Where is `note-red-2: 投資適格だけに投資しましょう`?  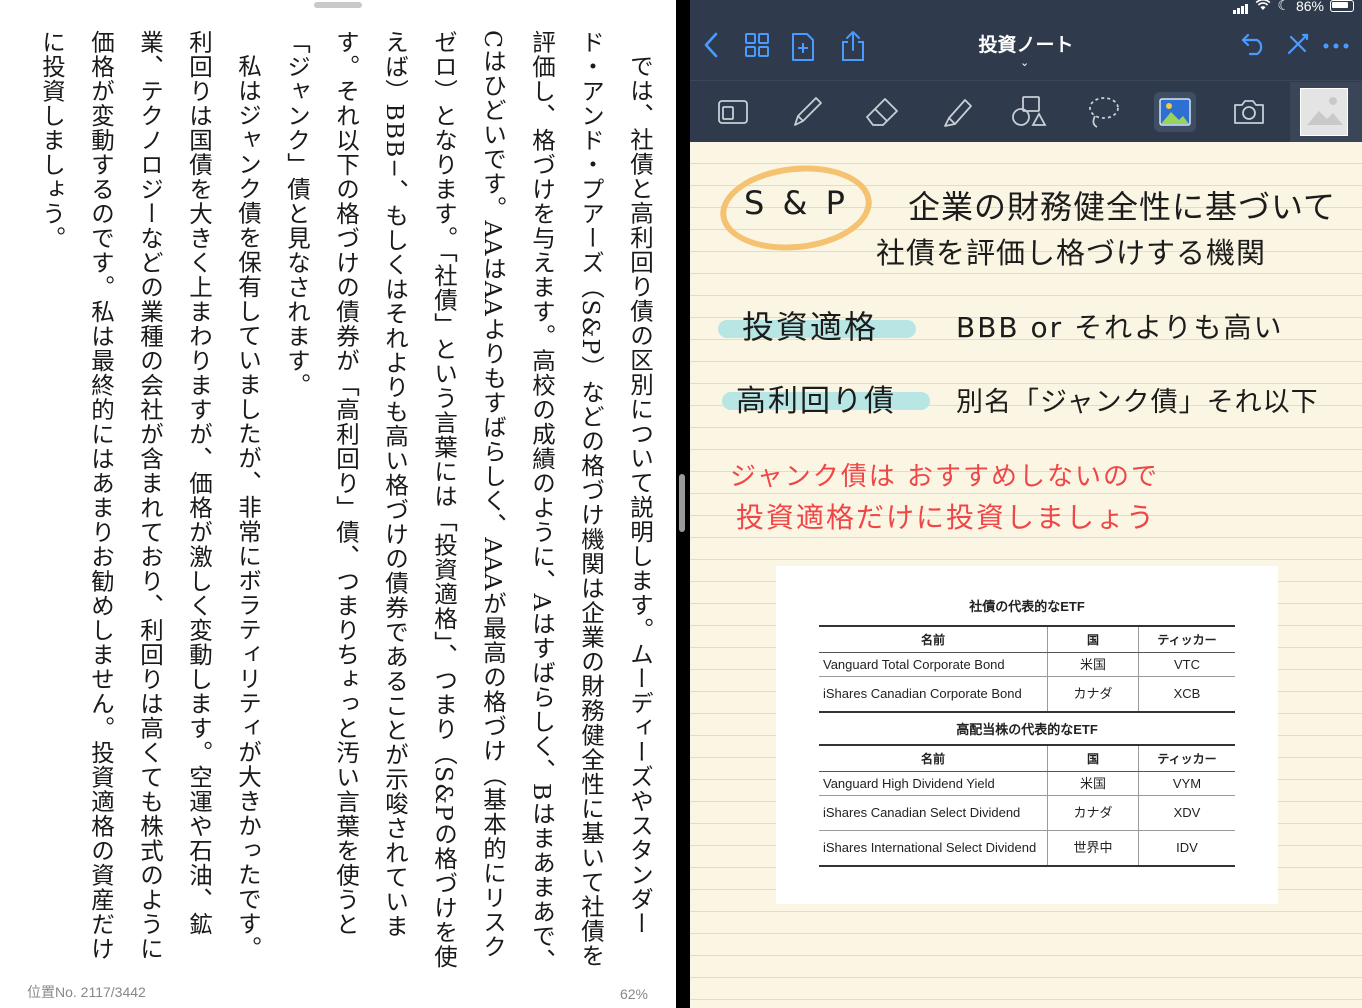
note-red-2: 投資適格だけに投資しましょう is located at coordinates (946, 517).